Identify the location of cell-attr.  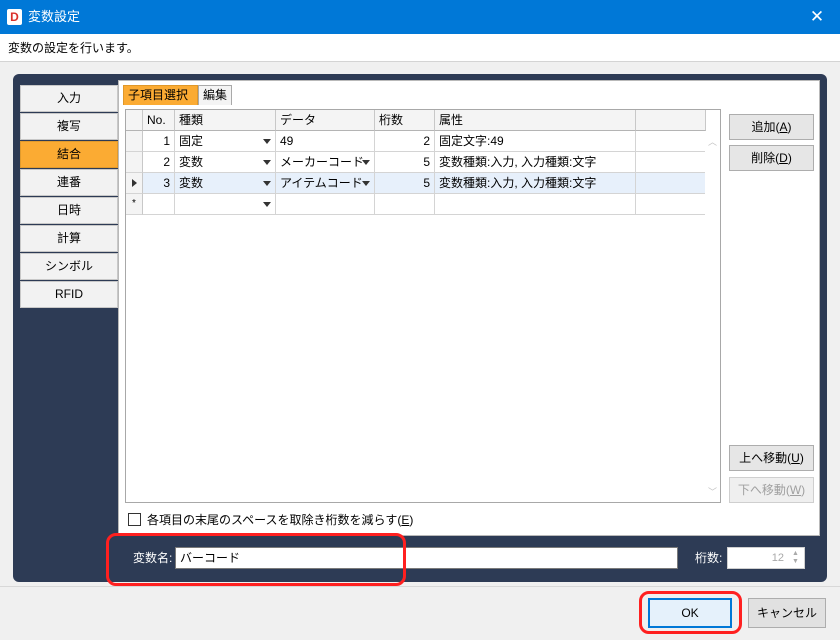
(535, 204).